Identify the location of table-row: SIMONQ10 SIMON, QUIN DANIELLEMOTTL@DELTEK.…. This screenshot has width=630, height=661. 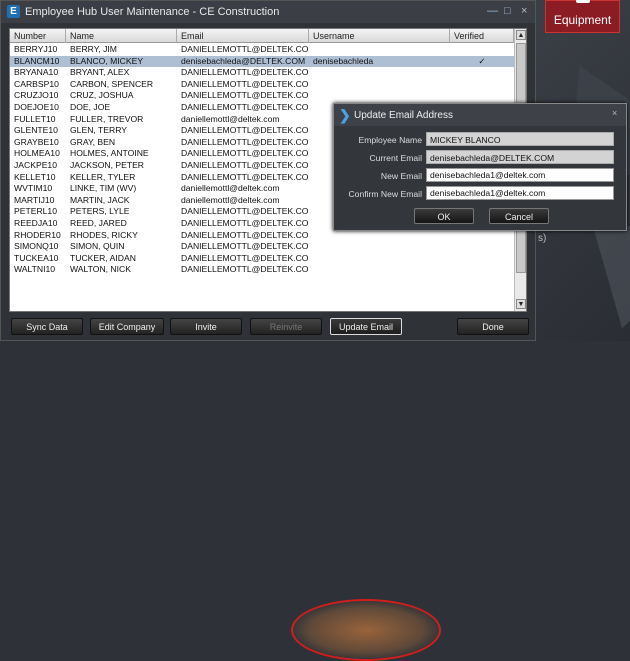
(262, 247).